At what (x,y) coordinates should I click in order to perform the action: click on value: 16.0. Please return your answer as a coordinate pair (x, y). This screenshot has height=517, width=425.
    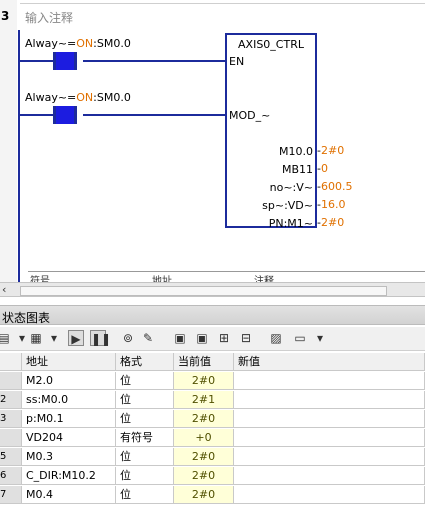
    Looking at the image, I should click on (333, 204).